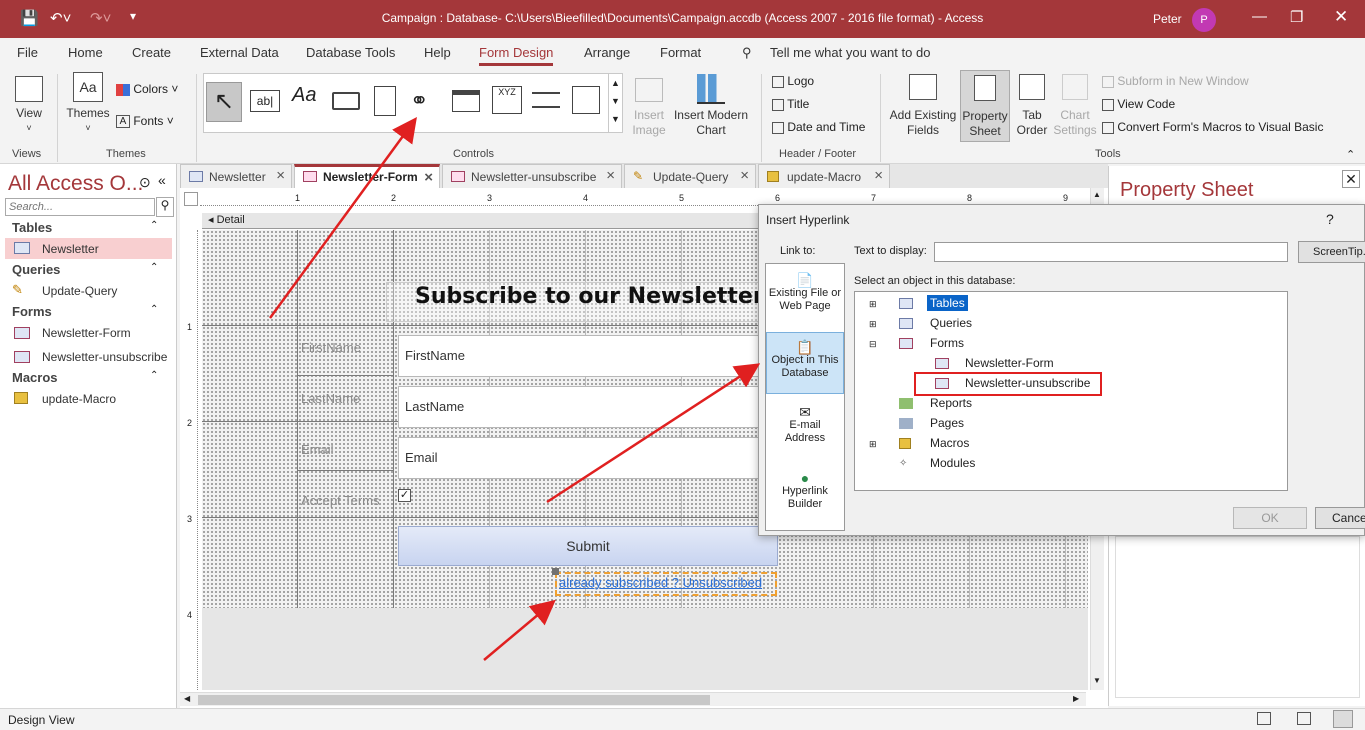 The image size is (1365, 730). What do you see at coordinates (653, 433) in the screenshot?
I see `arrow-to-object-in-database` at bounding box center [653, 433].